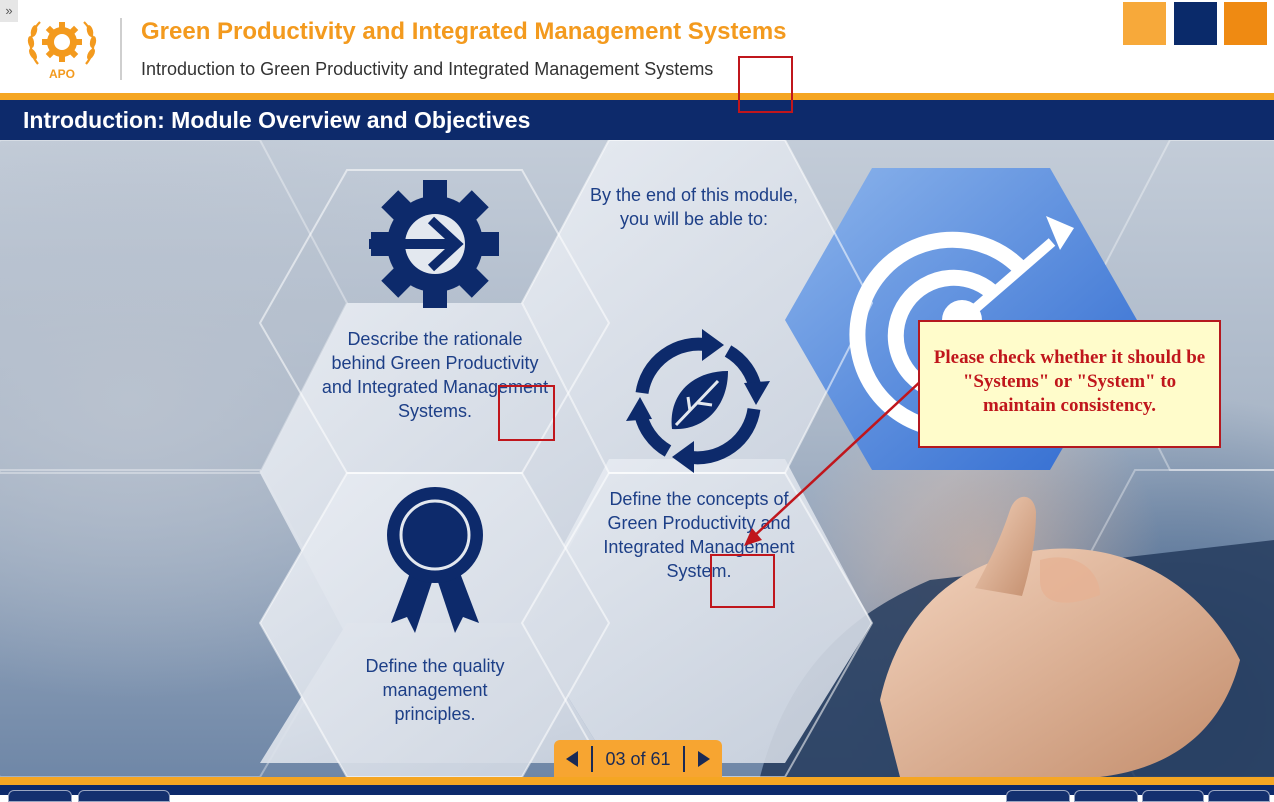 The image size is (1274, 802). Describe the element at coordinates (573, 759) in the screenshot. I see `previous-slide-icon` at that location.